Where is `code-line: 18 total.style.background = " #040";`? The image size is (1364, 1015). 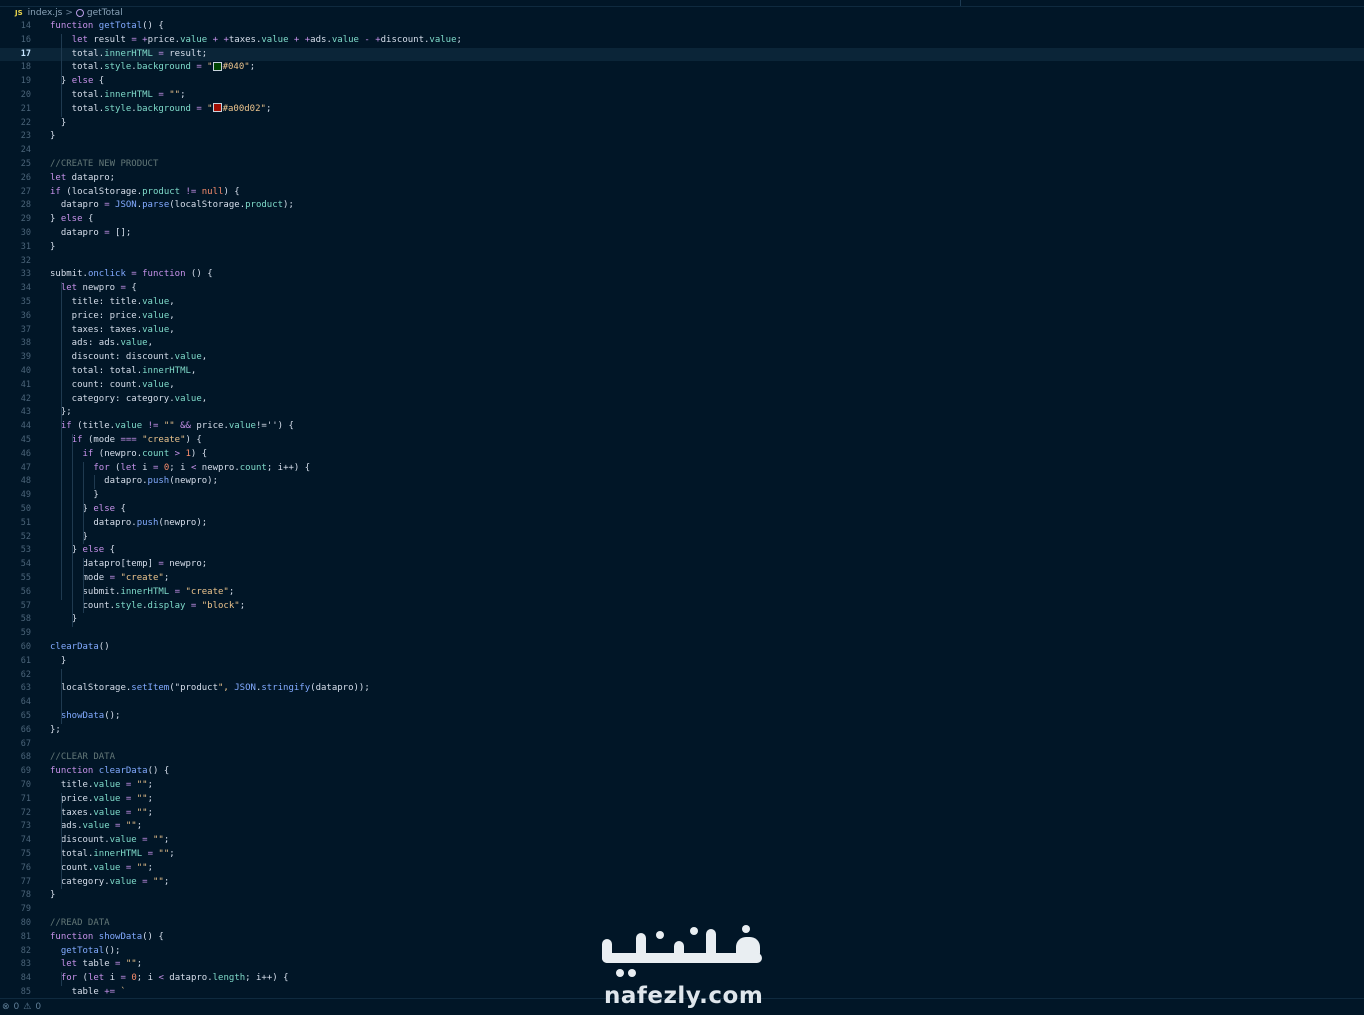
code-line: 18 total.style.background = " #040"; is located at coordinates (682, 68).